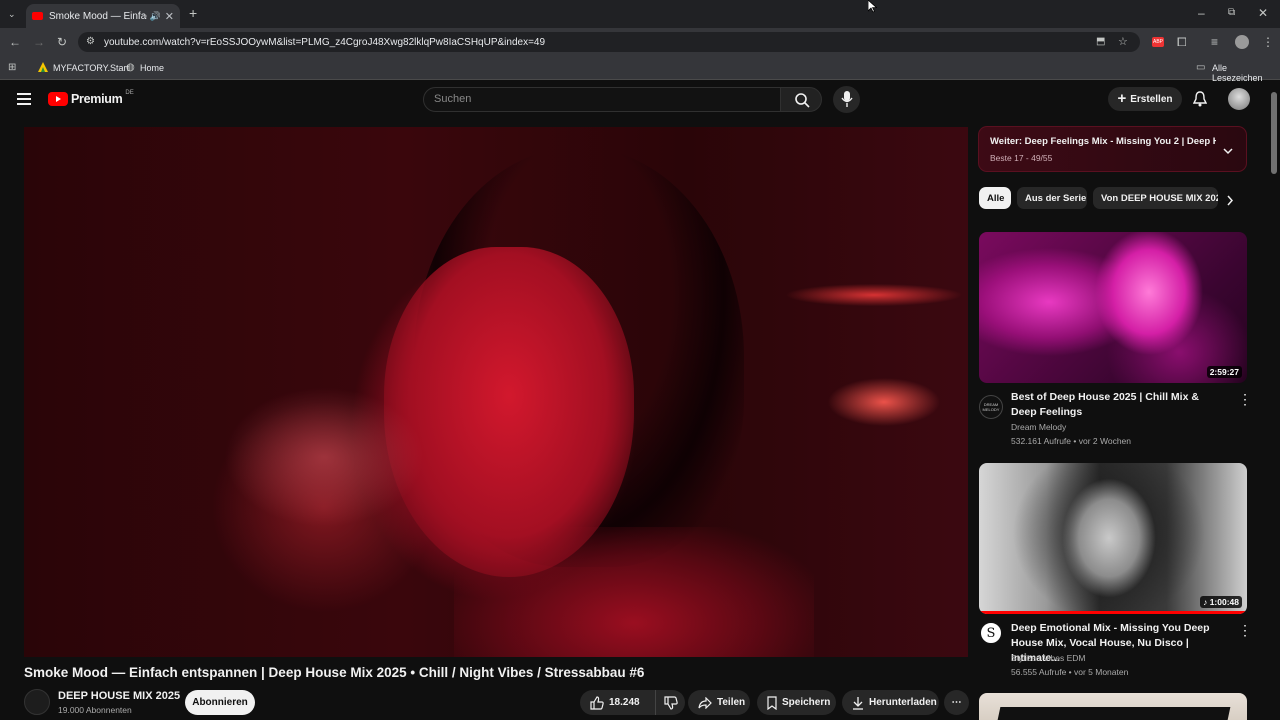 This screenshot has width=1280, height=720. Describe the element at coordinates (1070, 672) in the screenshot. I see `video-meta-2: 56.555 Aufrufe • vor 5 Monaten` at that location.